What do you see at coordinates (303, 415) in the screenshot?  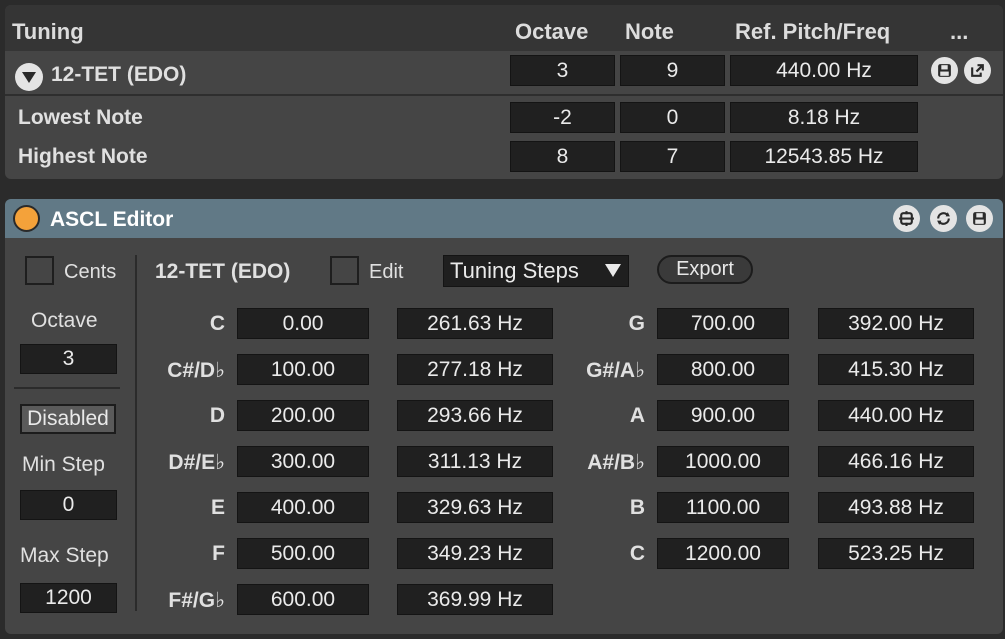 I see `step-cents-field: 200.00` at bounding box center [303, 415].